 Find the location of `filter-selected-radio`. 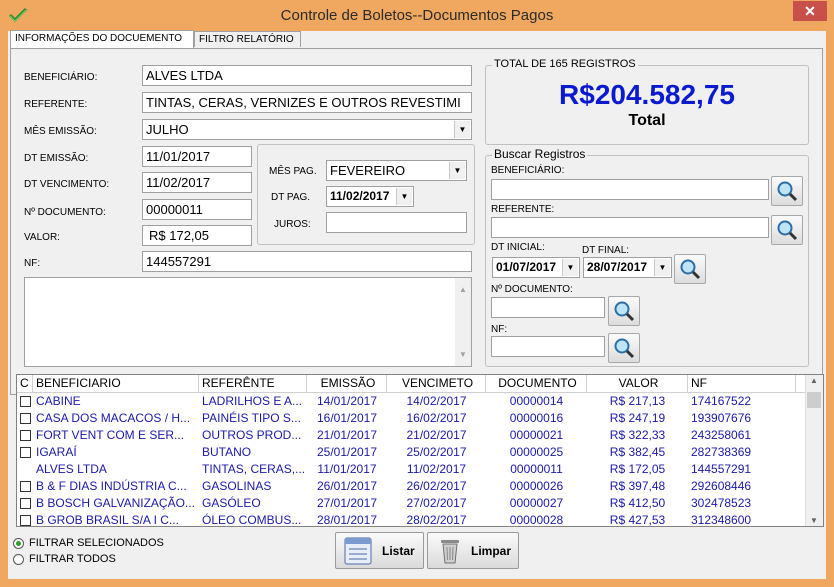

filter-selected-radio is located at coordinates (18, 543).